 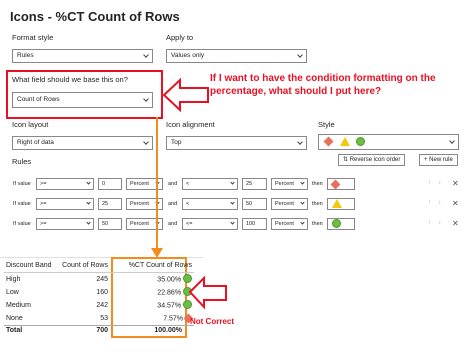 I want to click on pct-cell: 34.57%, so click(x=152, y=305).